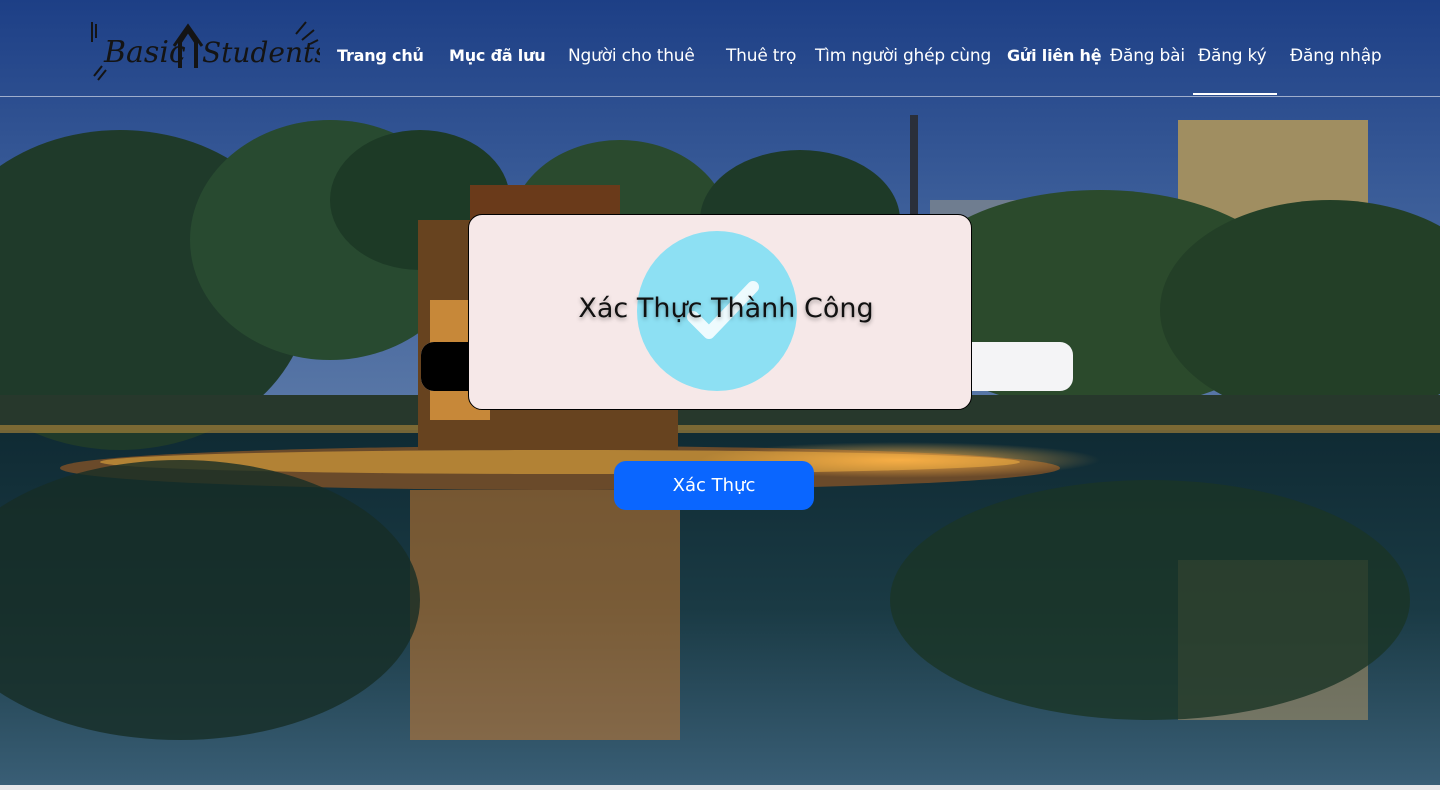 The height and width of the screenshot is (790, 1440). What do you see at coordinates (714, 485) in the screenshot?
I see `verify-button: Xác Thực` at bounding box center [714, 485].